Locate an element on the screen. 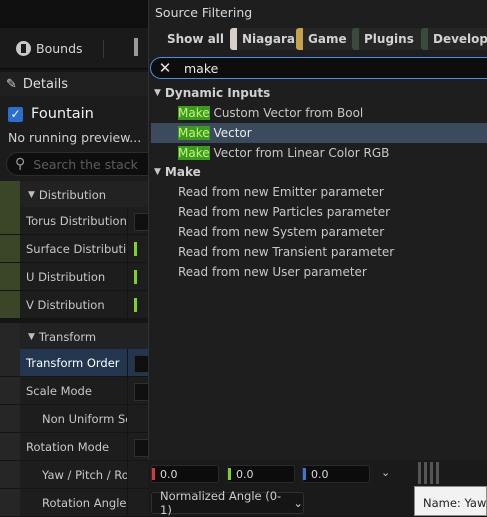  result-item: Read from new Emitter parameter is located at coordinates (319, 192).